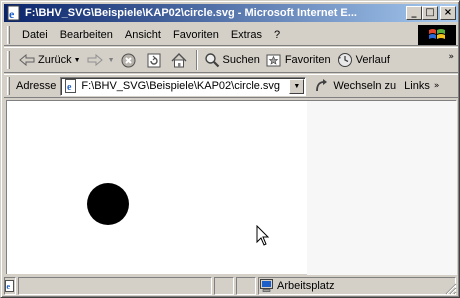 This screenshot has width=460, height=298. I want to click on status-cell-b, so click(246, 286).